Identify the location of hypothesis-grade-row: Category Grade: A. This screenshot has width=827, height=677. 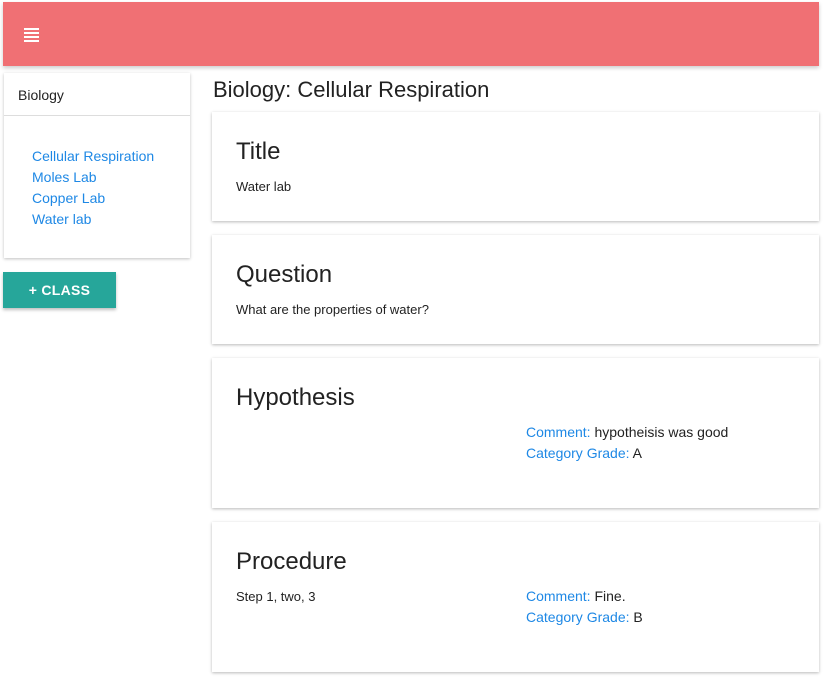
(627, 453).